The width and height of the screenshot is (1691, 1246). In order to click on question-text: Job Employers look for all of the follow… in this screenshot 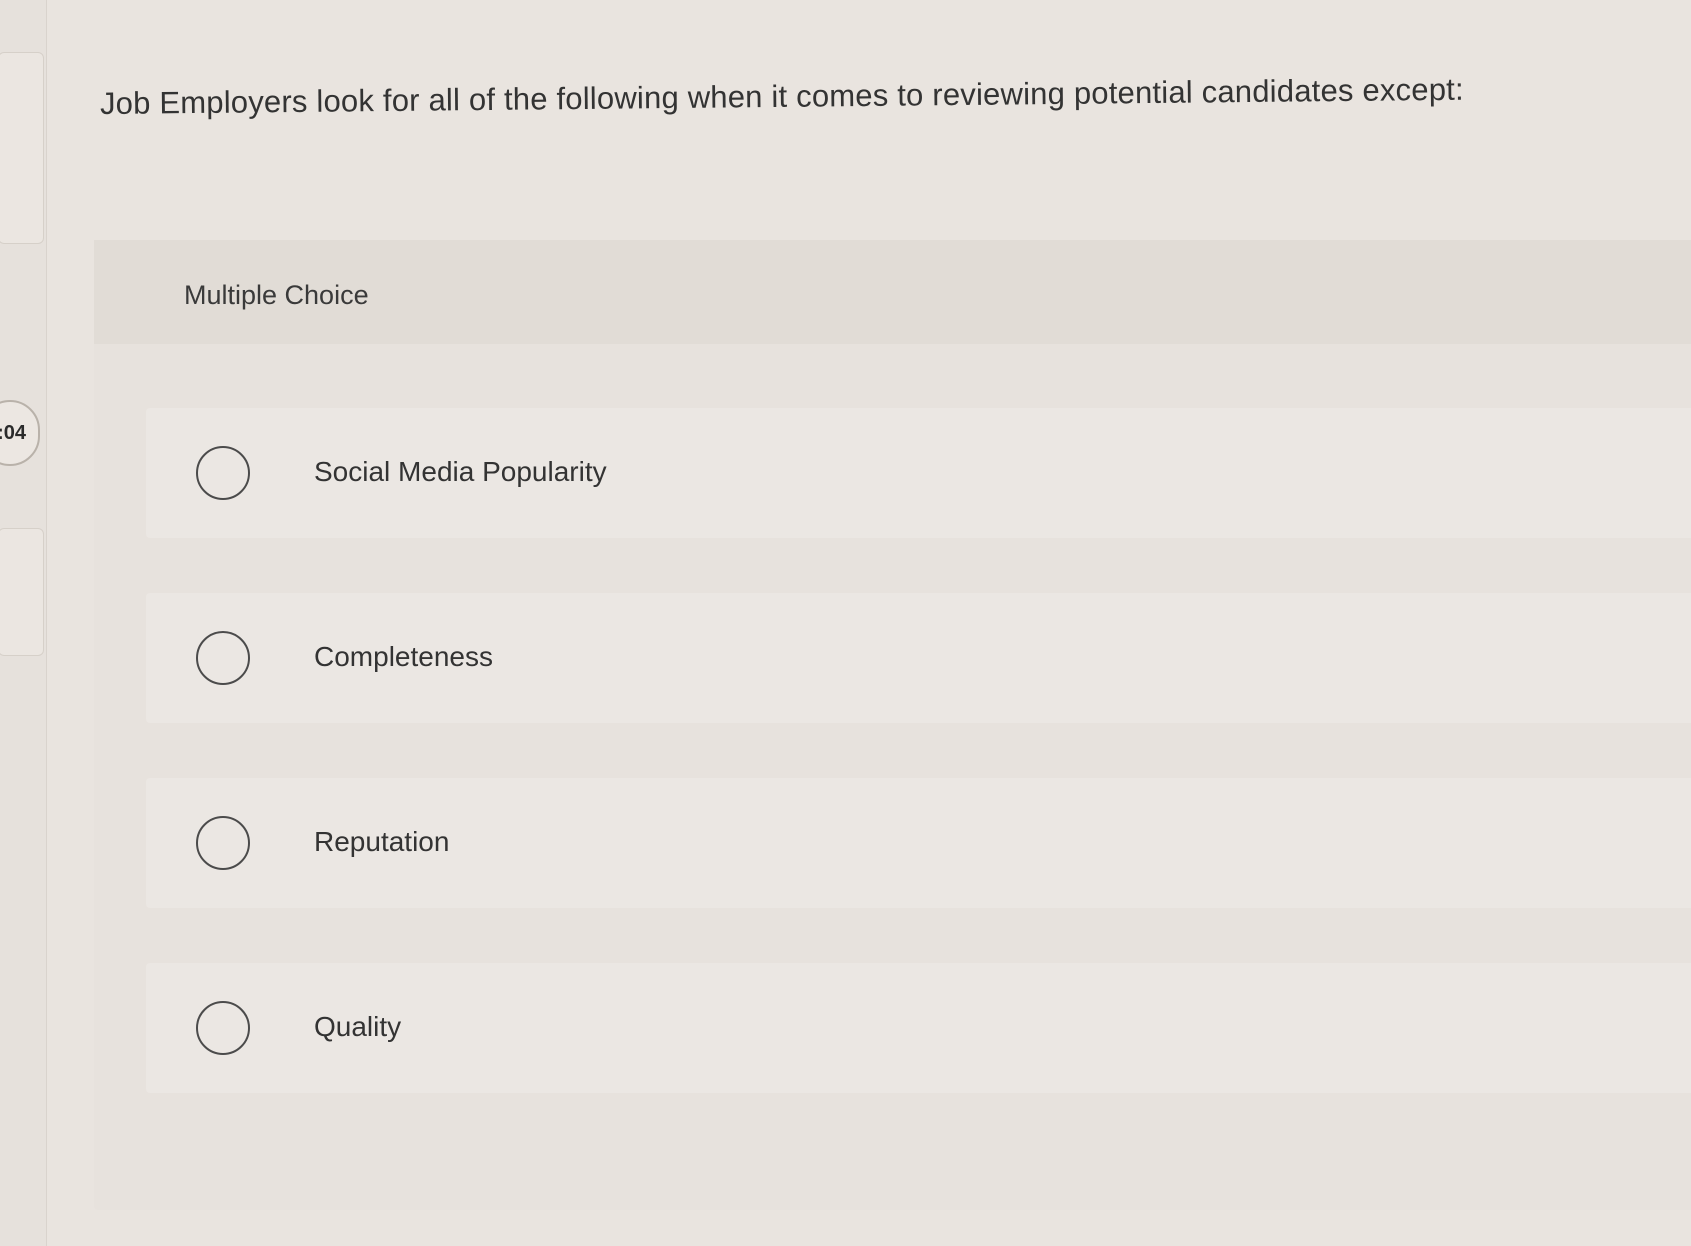, I will do `click(781, 96)`.